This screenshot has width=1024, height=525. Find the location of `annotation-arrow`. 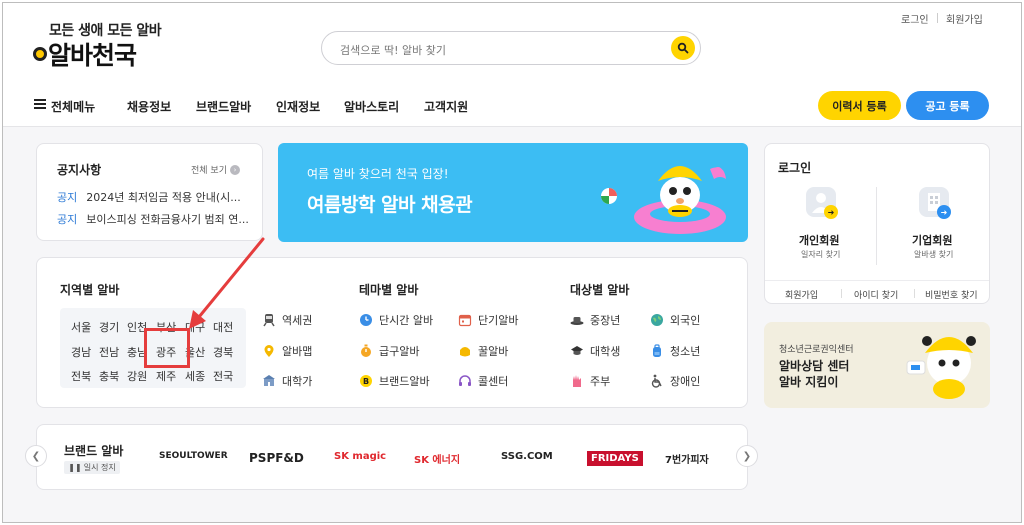

annotation-arrow is located at coordinates (227, 283).